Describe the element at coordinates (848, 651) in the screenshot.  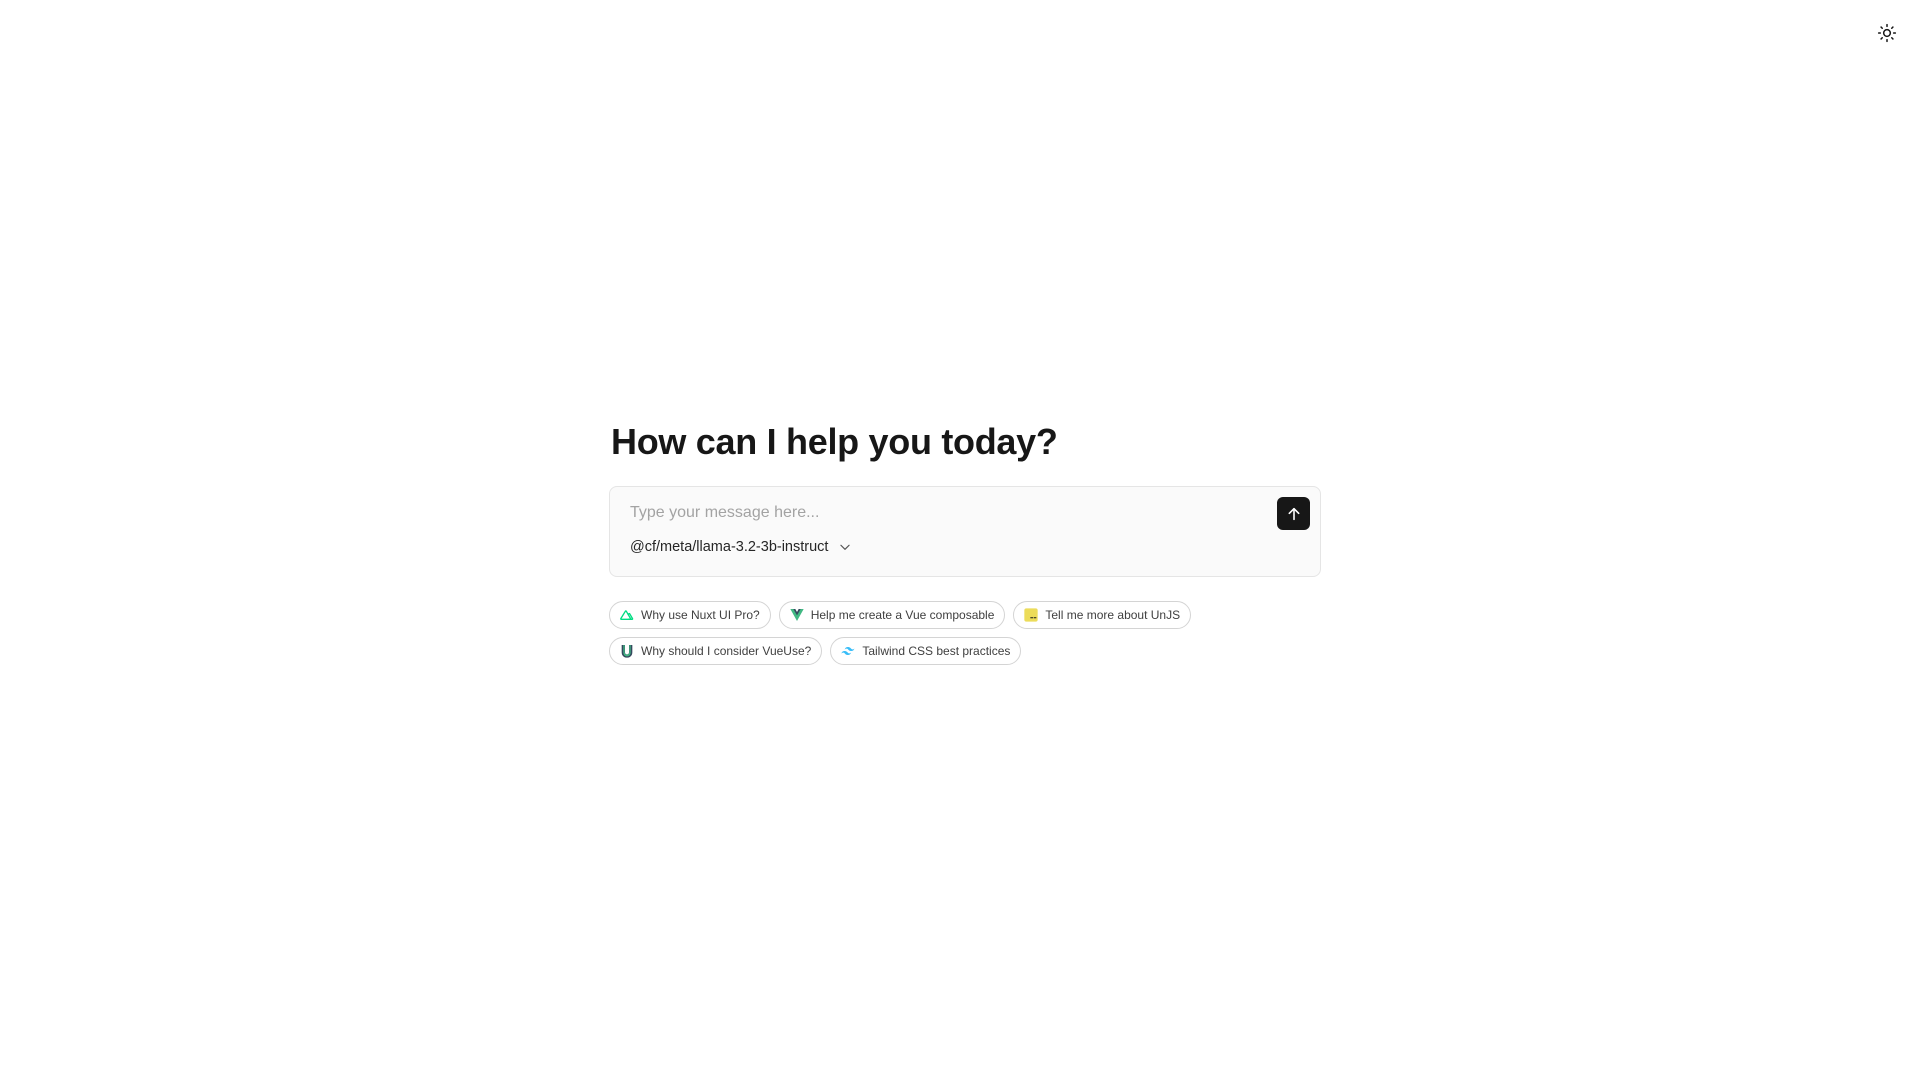
I see `tailwind-icon` at that location.